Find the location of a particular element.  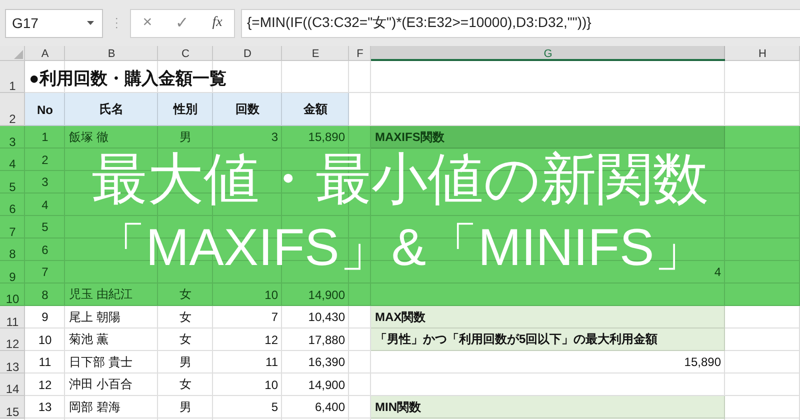

column-header: A is located at coordinates (45, 53).